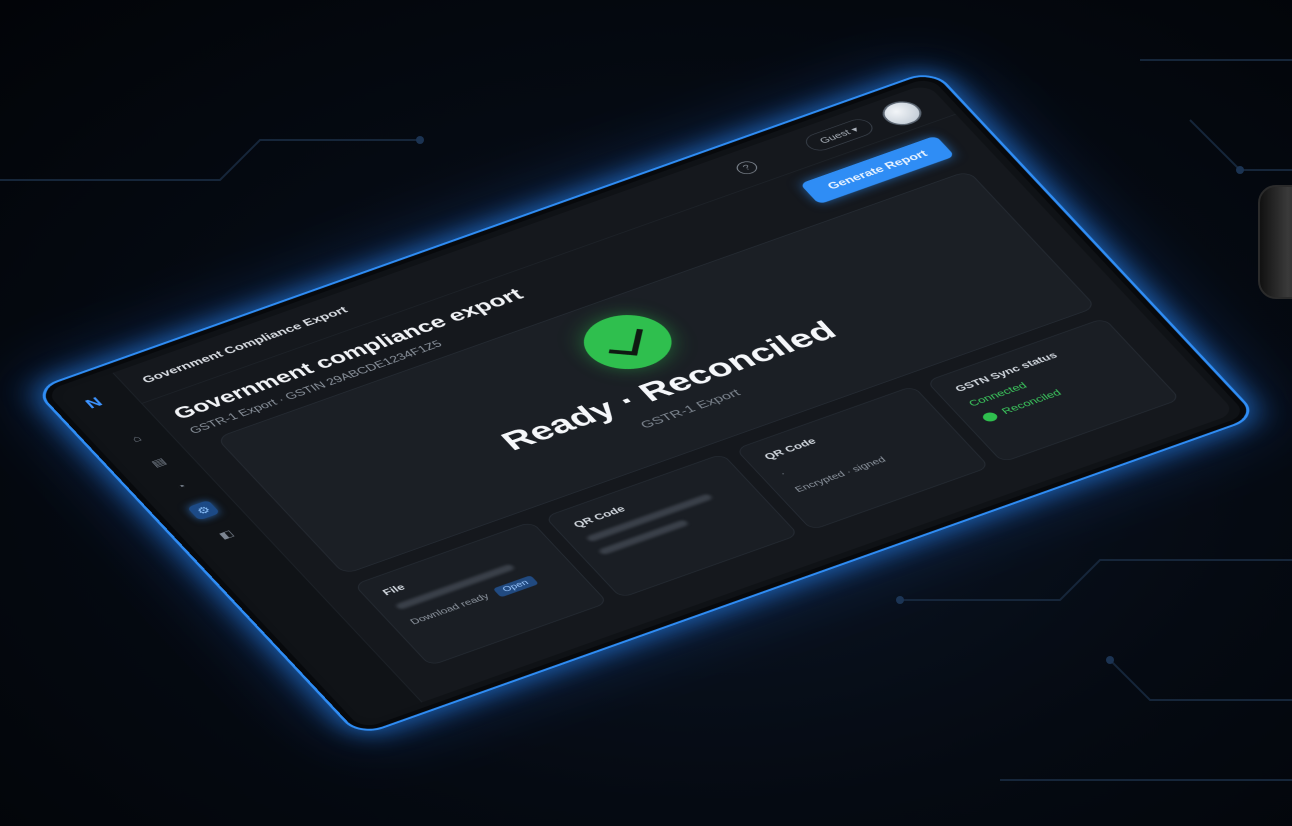 The width and height of the screenshot is (1292, 826). I want to click on avatar, so click(902, 113).